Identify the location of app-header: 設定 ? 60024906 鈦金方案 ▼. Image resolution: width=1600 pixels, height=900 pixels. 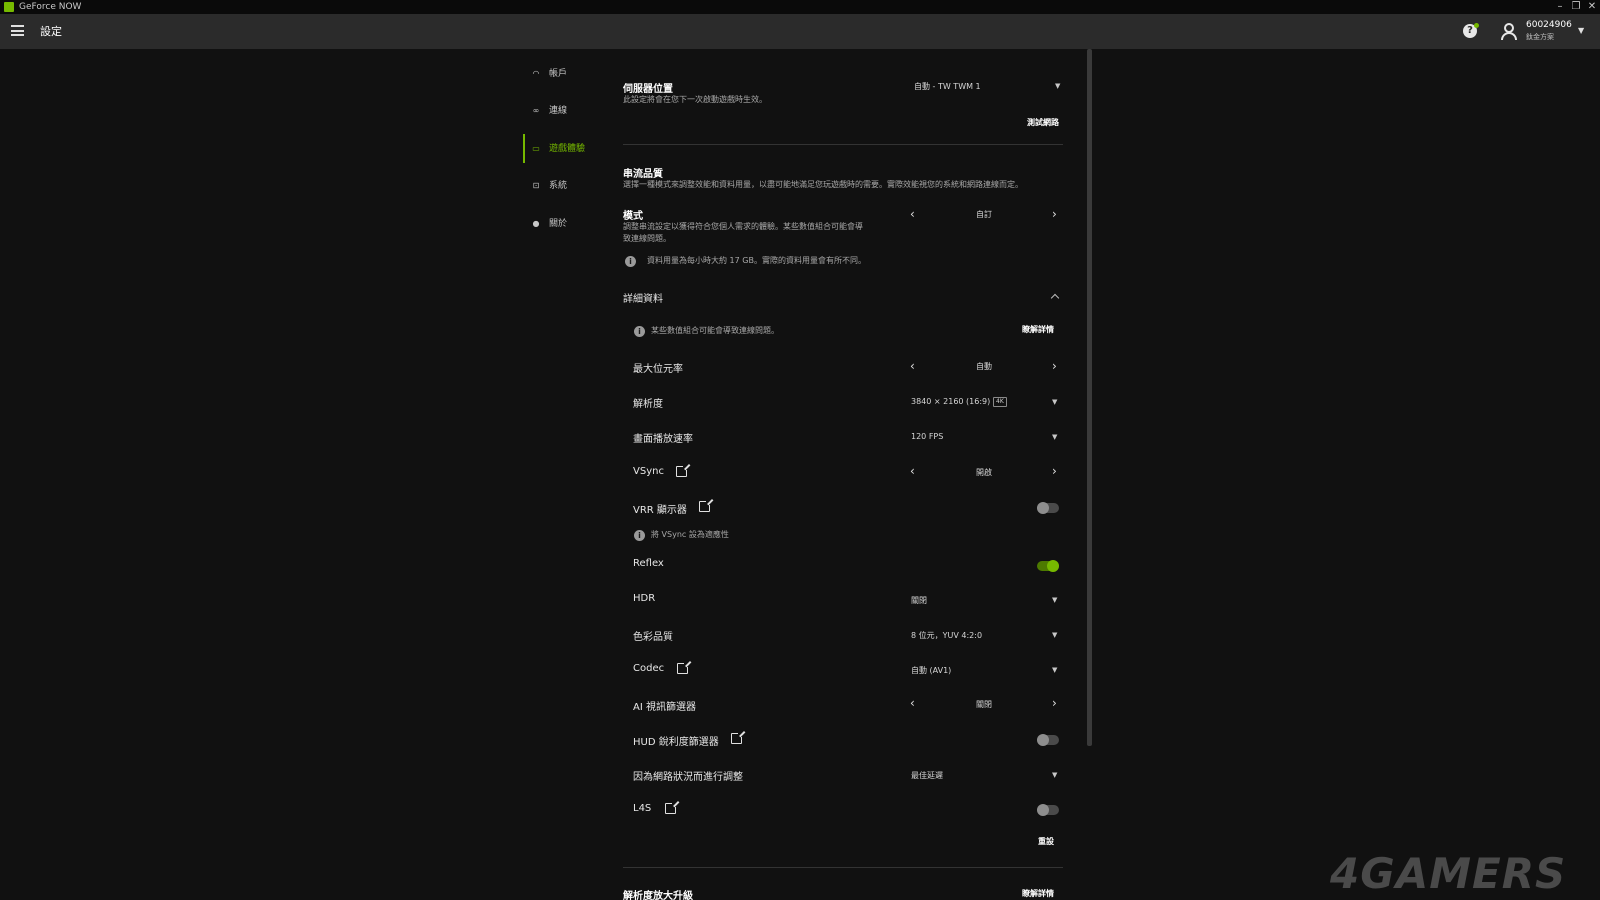
(800, 31).